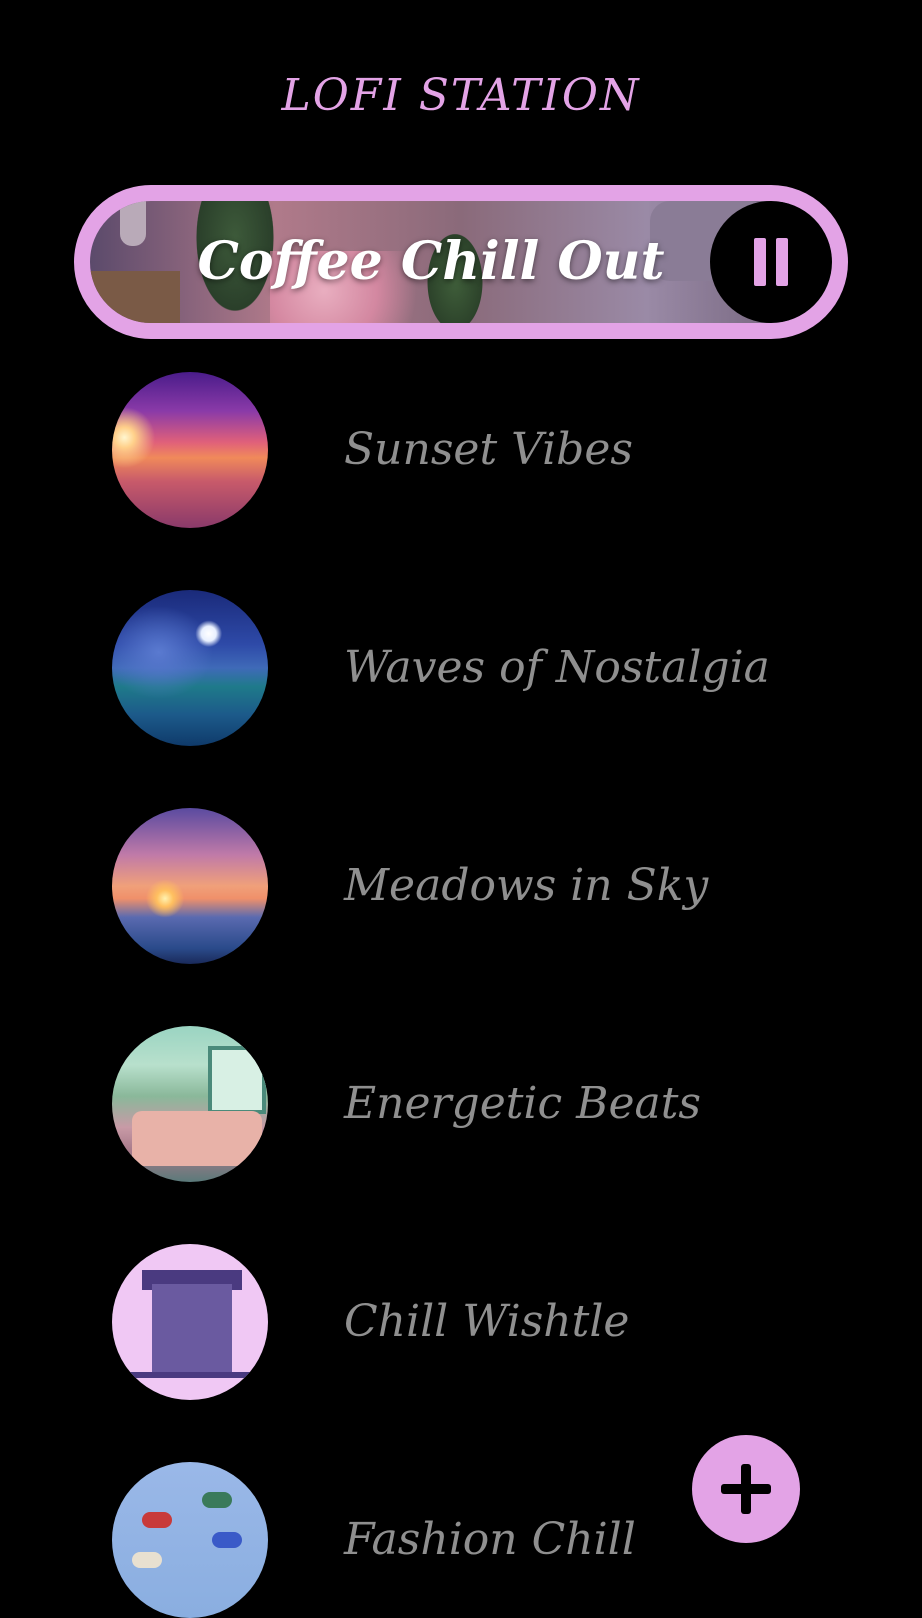  I want to click on station-label: Fashion Chill, so click(490, 1539).